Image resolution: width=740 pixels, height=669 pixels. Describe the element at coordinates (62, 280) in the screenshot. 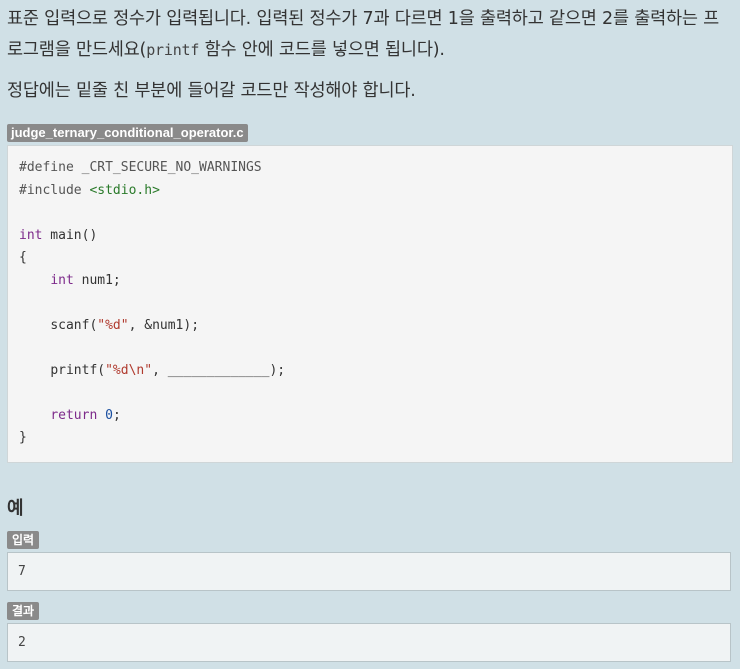

I see `code-decl-type: int` at that location.